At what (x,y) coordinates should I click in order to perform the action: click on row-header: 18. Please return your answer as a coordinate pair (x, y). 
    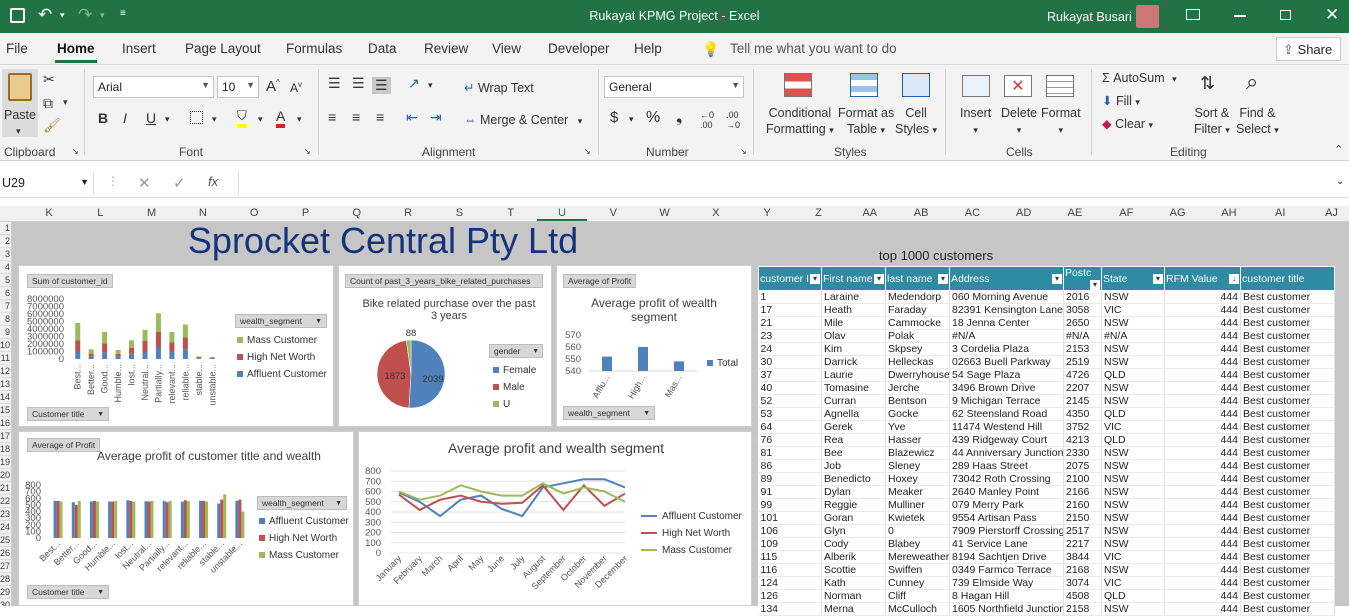
    Looking at the image, I should click on (5, 449).